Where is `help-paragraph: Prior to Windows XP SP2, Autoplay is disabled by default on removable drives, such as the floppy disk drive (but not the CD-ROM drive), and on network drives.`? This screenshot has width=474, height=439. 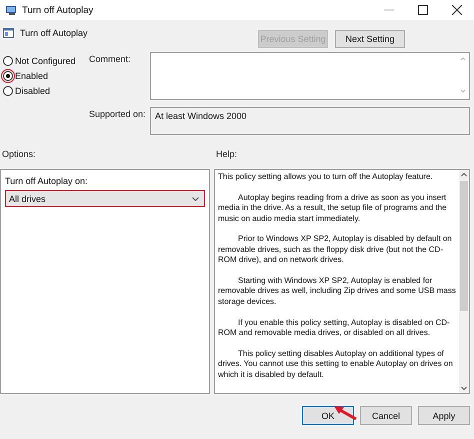
help-paragraph: Prior to Windows XP SP2, Autoplay is disabled by default on removable drives, such as the floppy disk drive (but not the CD-ROM drive), and on network drives. is located at coordinates (335, 250).